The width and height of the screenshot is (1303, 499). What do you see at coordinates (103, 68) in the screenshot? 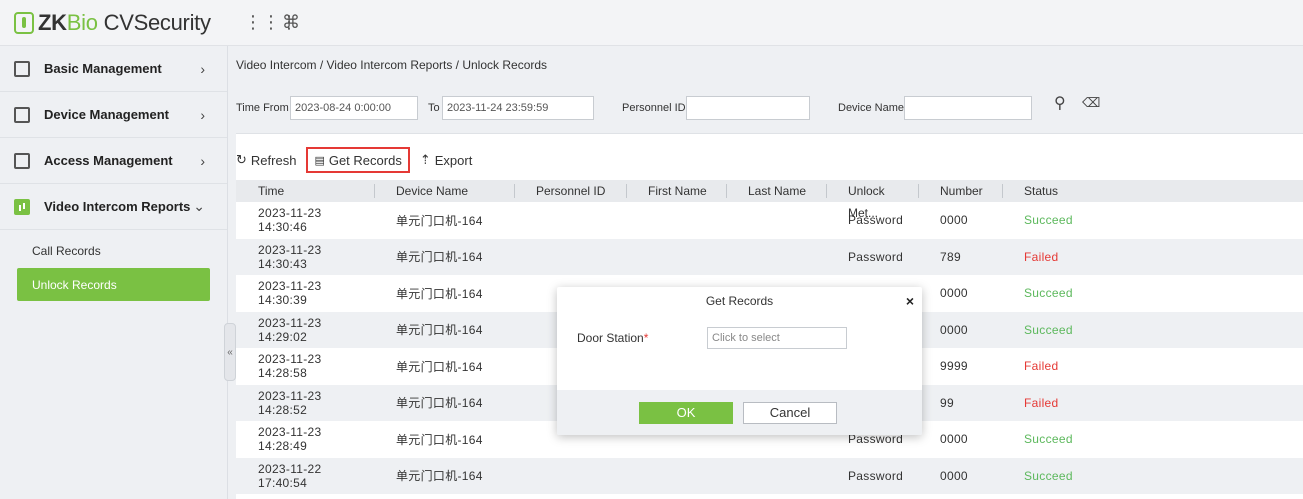
I see `sidebar-item-label: Basic Management` at bounding box center [103, 68].